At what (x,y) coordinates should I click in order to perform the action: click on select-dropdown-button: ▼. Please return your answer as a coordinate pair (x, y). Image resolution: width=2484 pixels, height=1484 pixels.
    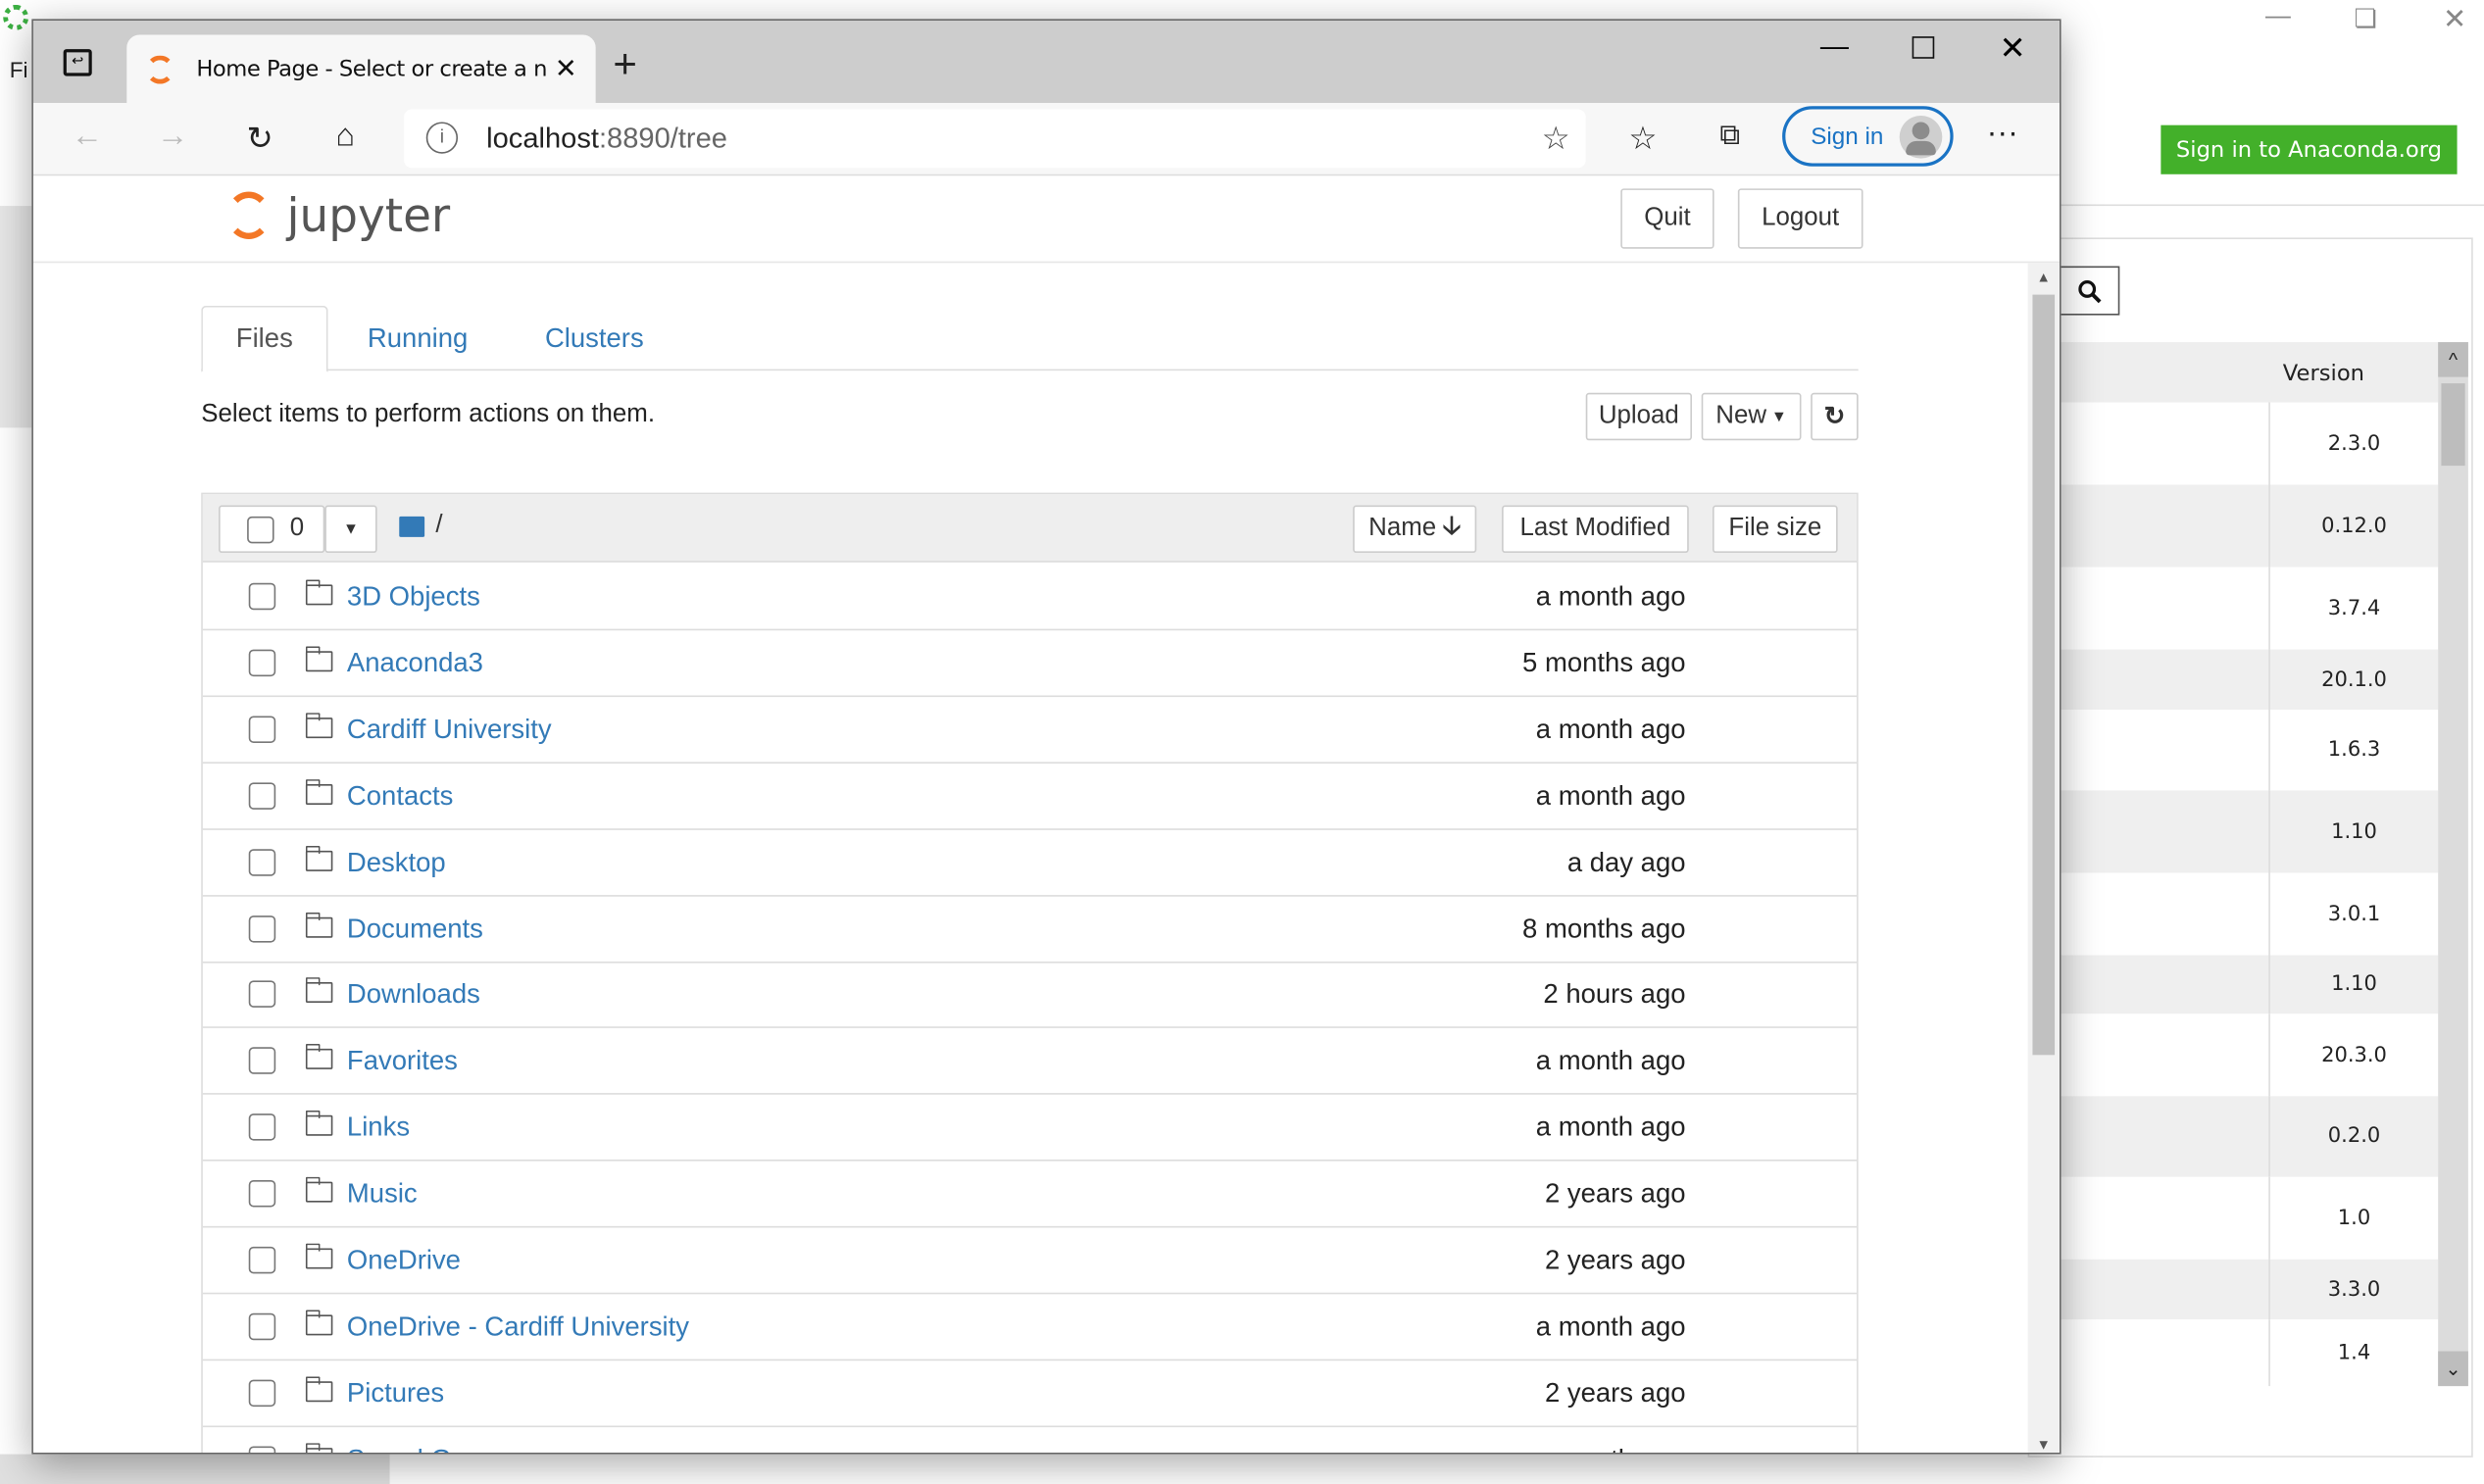
    Looking at the image, I should click on (351, 529).